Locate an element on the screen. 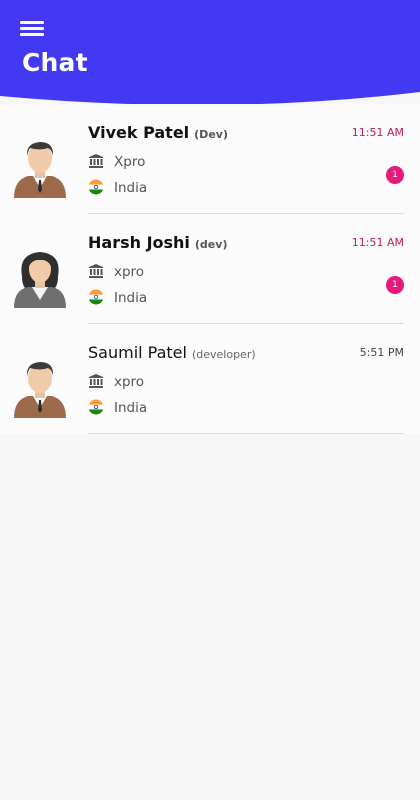 The height and width of the screenshot is (800, 420). menu-icon is located at coordinates (32, 28).